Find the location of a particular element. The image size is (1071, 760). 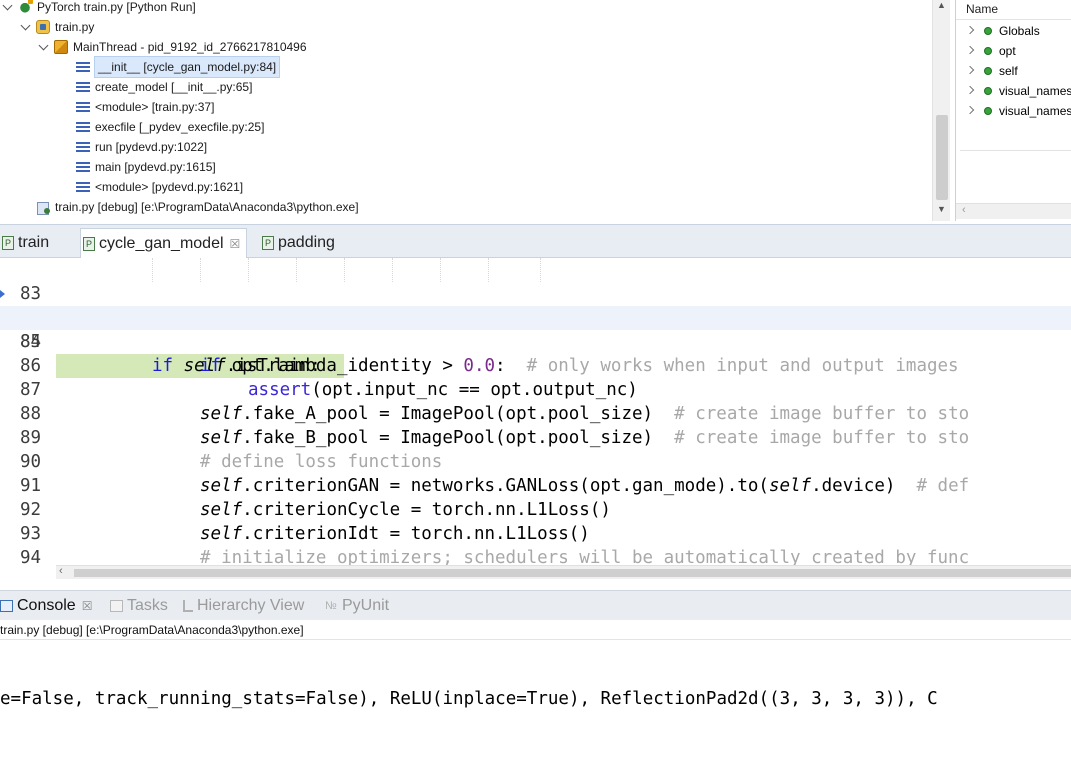

stack-frame: run [pydevd.py:1022] is located at coordinates (141, 147).